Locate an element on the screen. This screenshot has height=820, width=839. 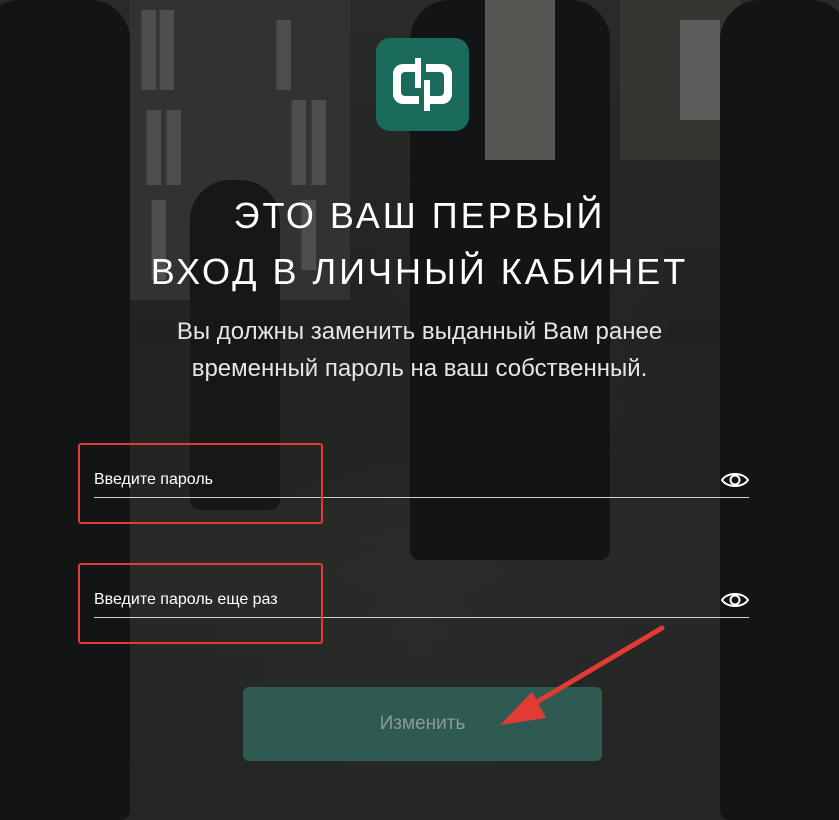
company-logo is located at coordinates (422, 84).